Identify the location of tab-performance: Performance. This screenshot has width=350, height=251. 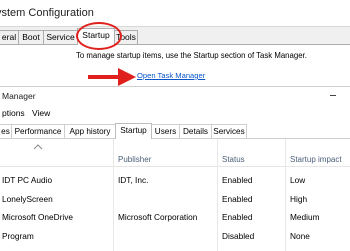
(38, 131).